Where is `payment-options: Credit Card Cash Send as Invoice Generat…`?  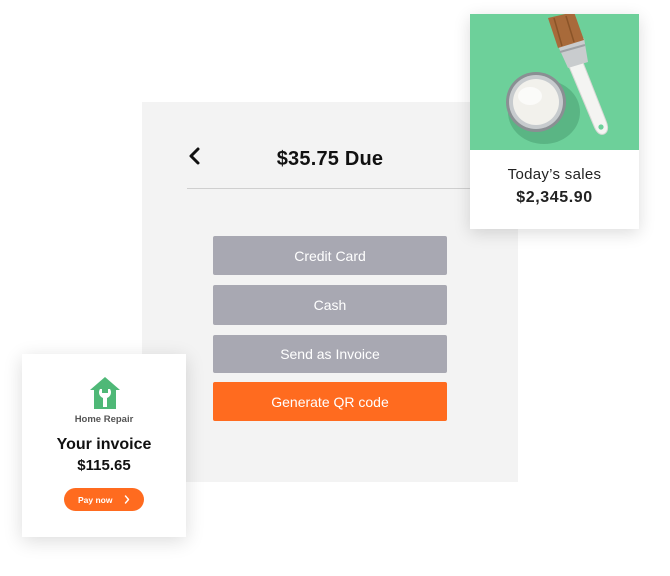 payment-options: Credit Card Cash Send as Invoice Generat… is located at coordinates (330, 333).